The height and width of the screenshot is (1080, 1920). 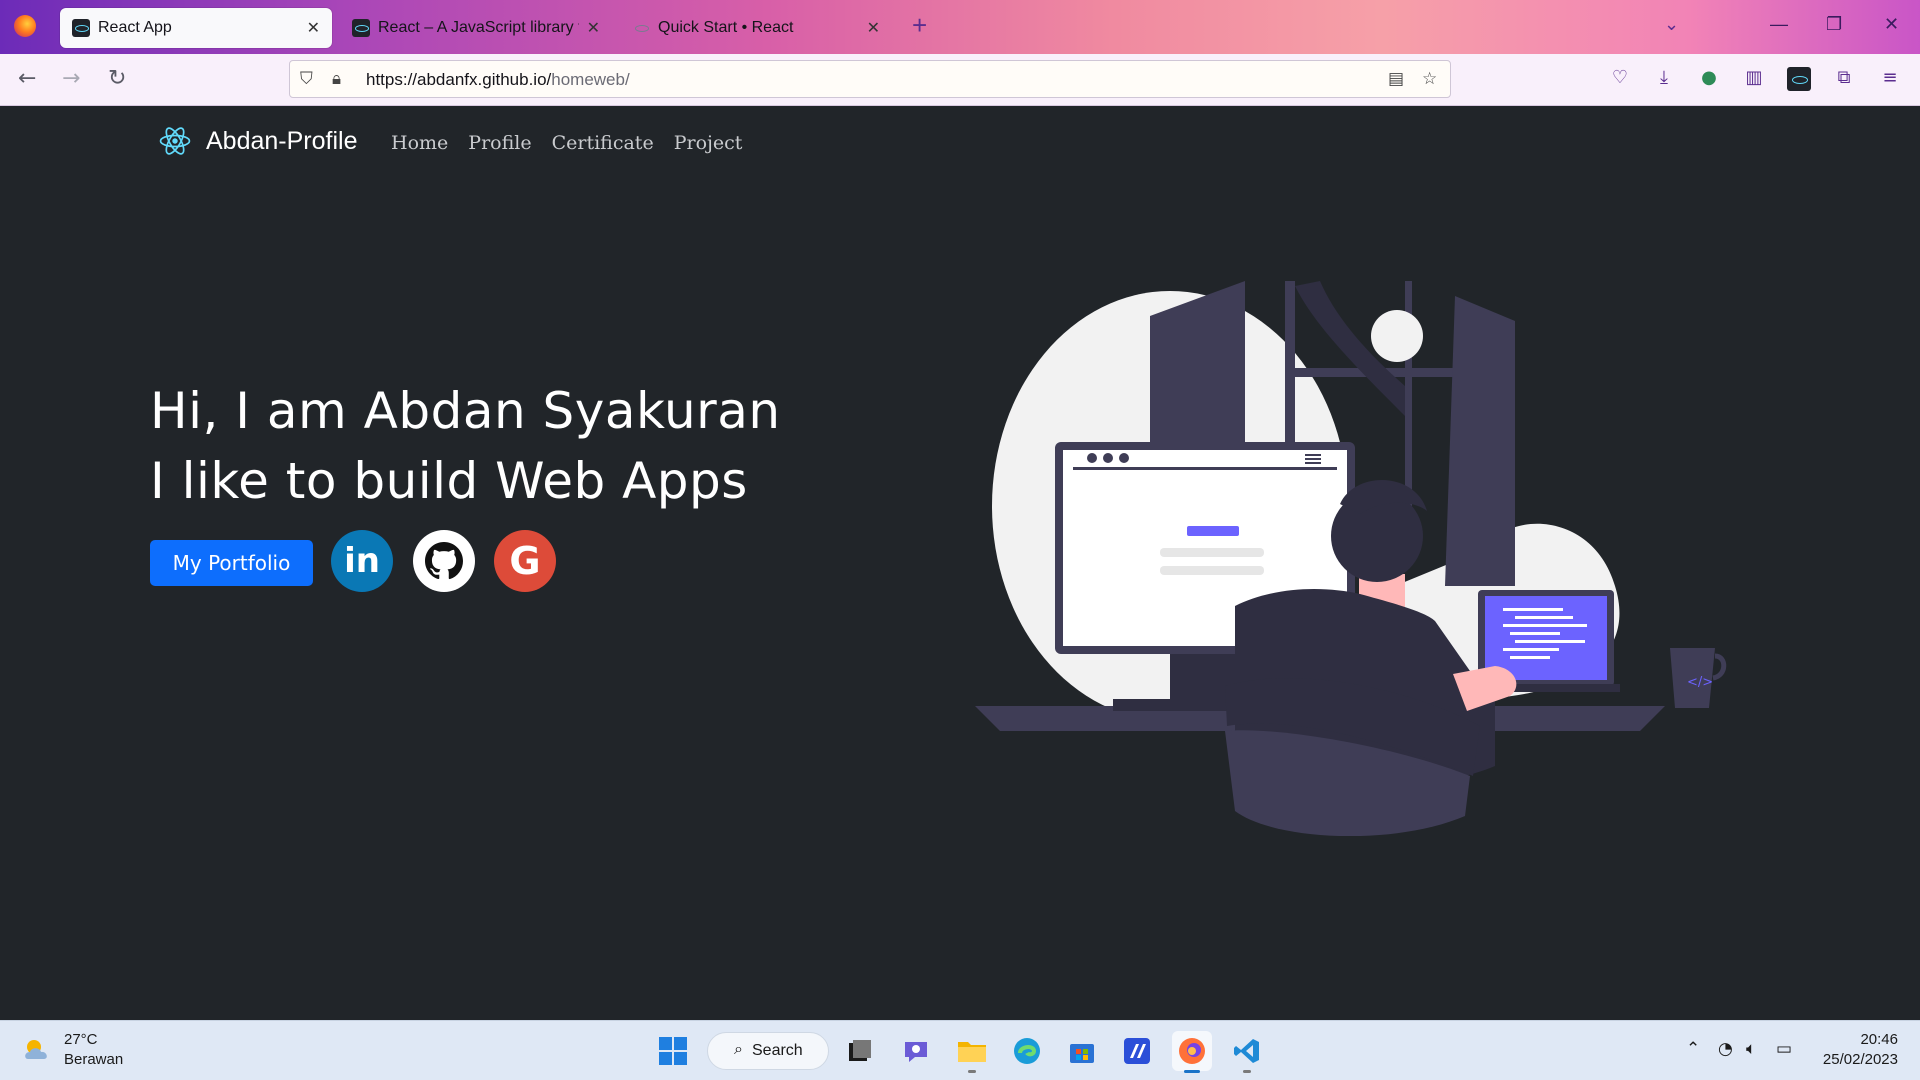 I want to click on bookmark-star-icon: ☆, so click(x=1429, y=79).